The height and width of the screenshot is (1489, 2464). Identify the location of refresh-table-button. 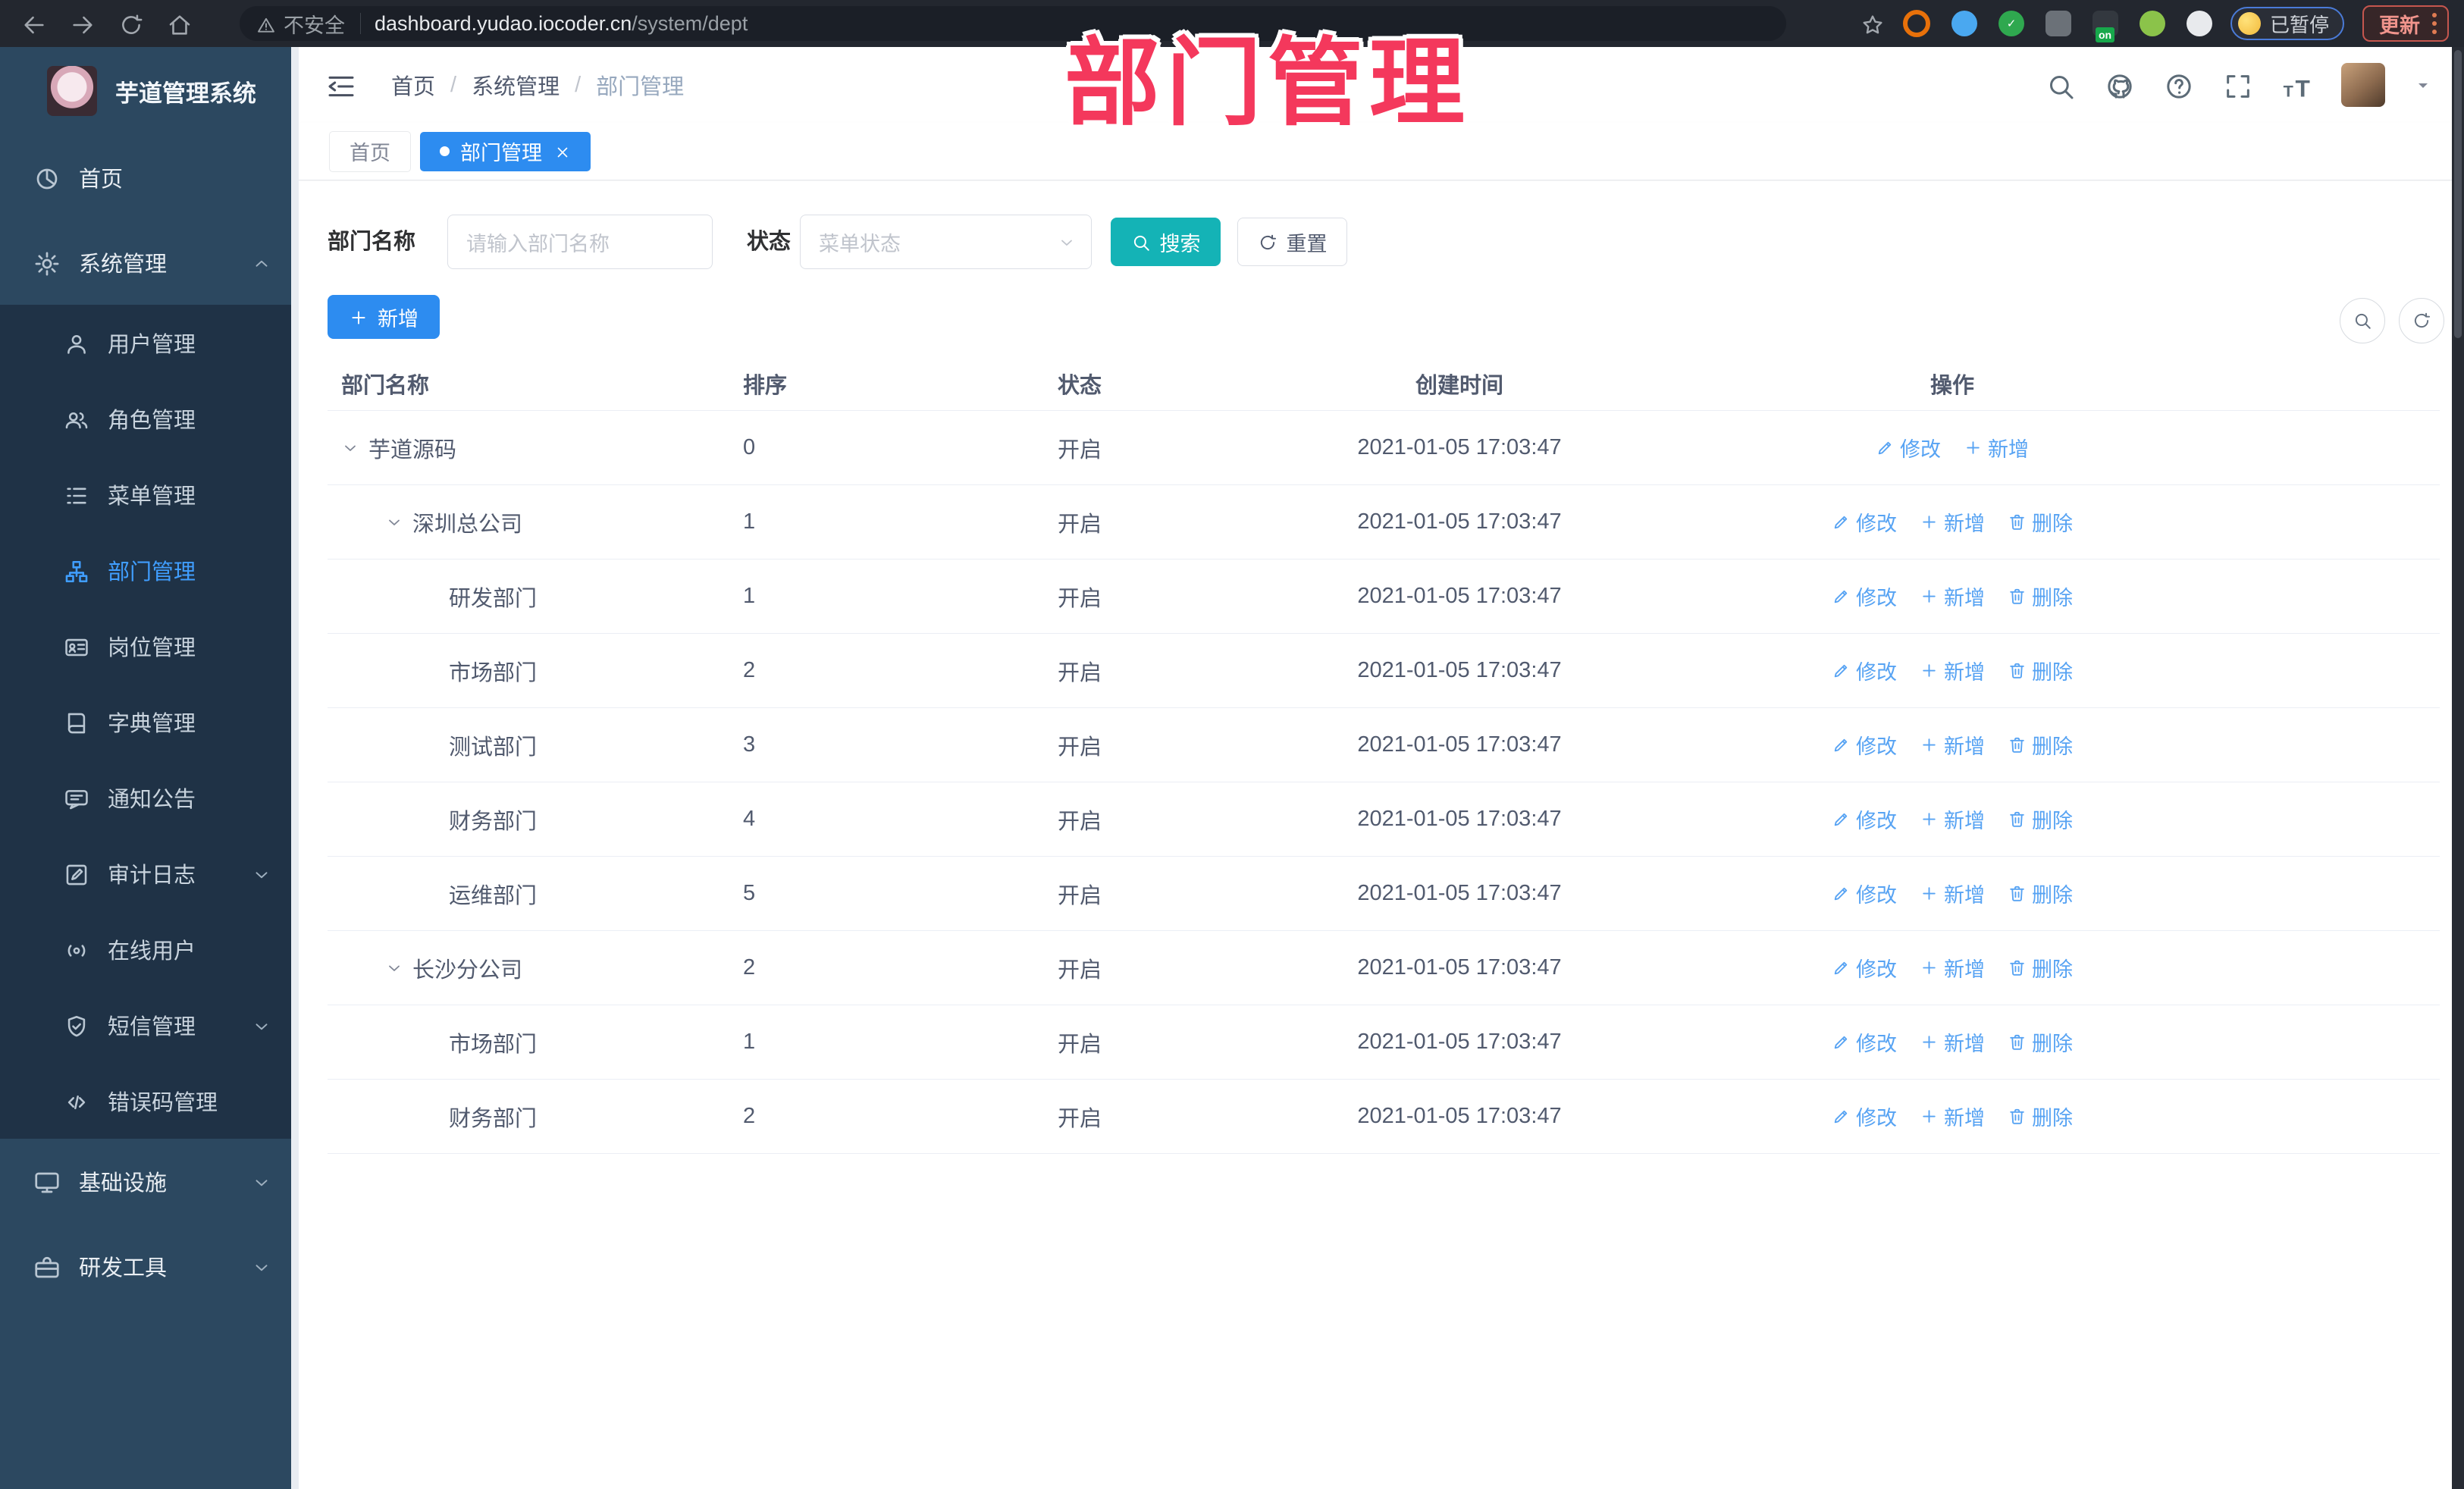
(2421, 320).